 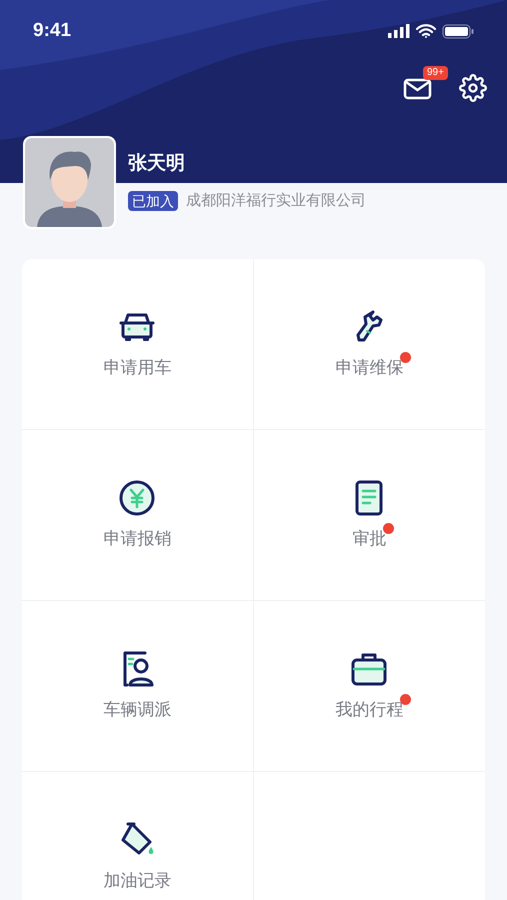 I want to click on menu-label: 加油记录, so click(x=137, y=880).